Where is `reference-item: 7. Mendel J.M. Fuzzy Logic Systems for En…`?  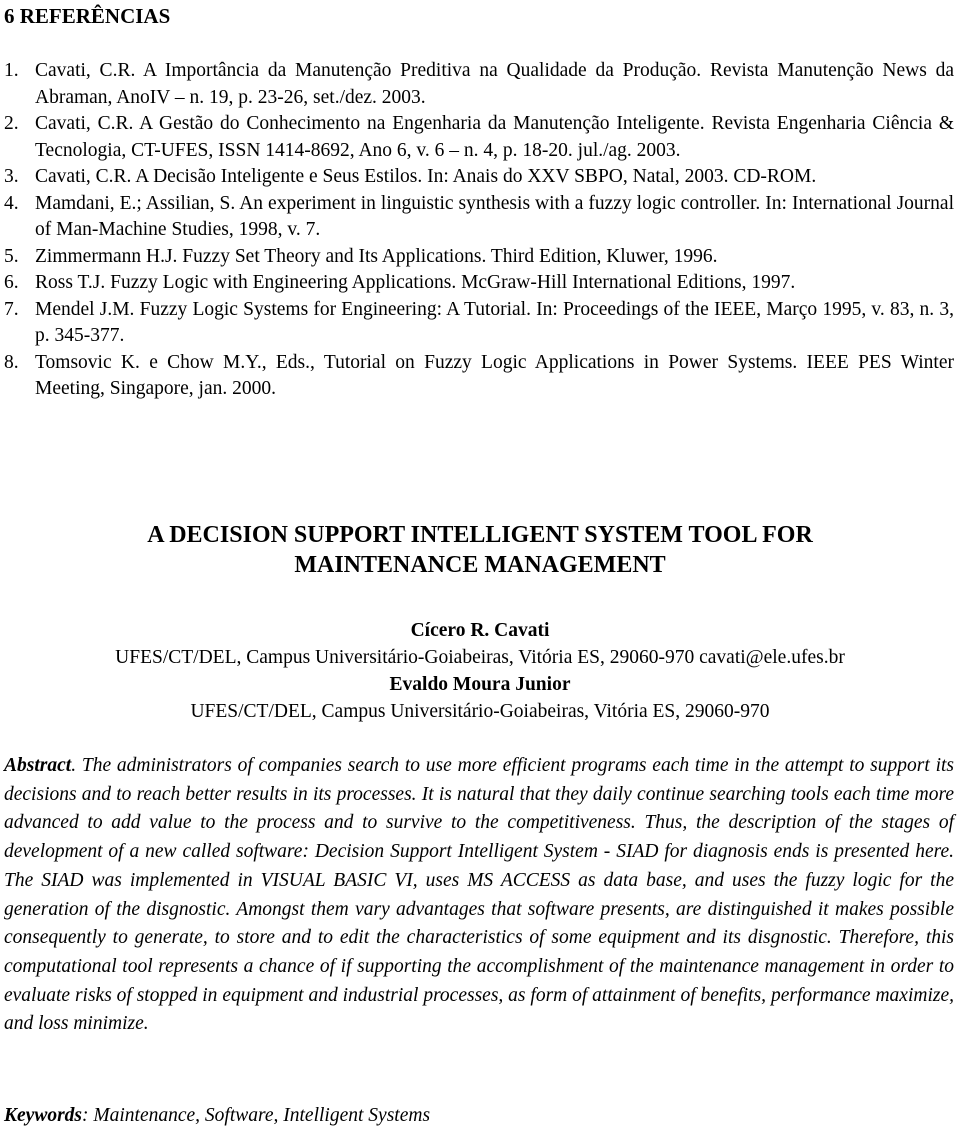
reference-item: 7. Mendel J.M. Fuzzy Logic Systems for En… is located at coordinates (479, 323).